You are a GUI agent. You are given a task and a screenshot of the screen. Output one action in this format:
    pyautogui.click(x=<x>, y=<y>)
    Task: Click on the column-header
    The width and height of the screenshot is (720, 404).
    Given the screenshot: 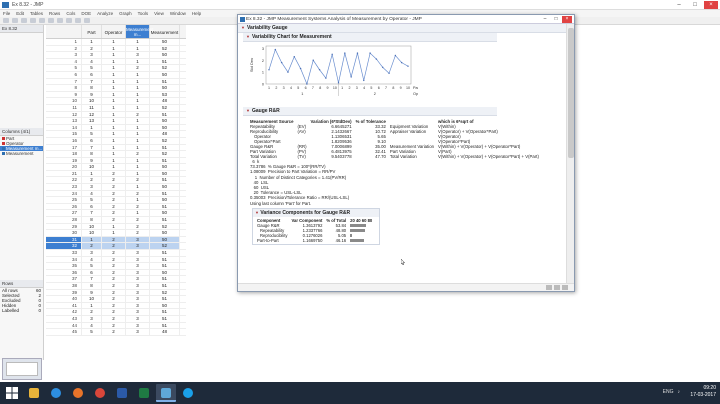 What is the action you would take?
    pyautogui.click(x=64, y=31)
    